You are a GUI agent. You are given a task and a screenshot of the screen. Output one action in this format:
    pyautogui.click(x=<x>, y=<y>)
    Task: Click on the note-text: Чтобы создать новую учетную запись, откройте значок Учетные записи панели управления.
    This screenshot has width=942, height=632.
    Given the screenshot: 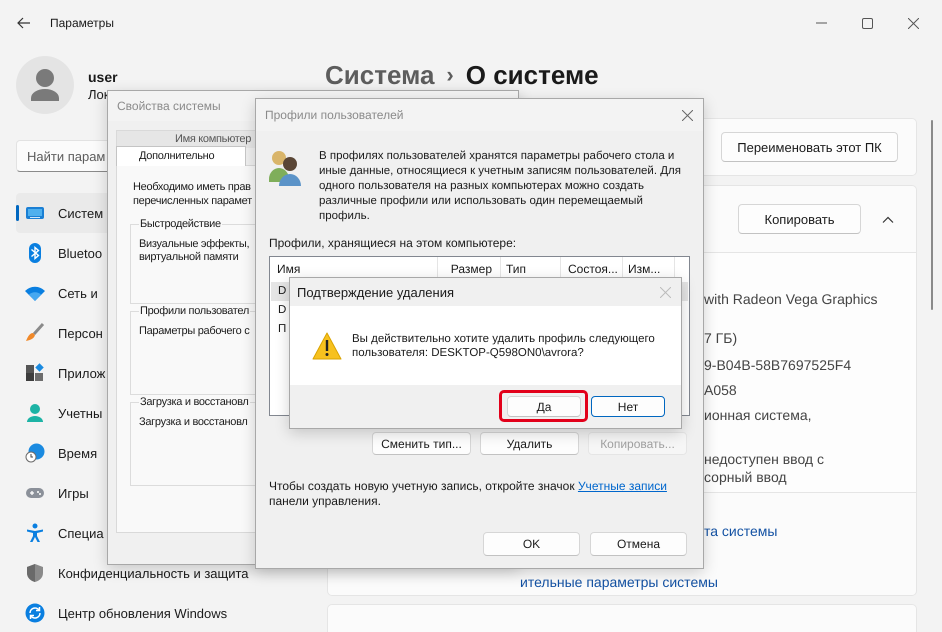 What is the action you would take?
    pyautogui.click(x=468, y=494)
    